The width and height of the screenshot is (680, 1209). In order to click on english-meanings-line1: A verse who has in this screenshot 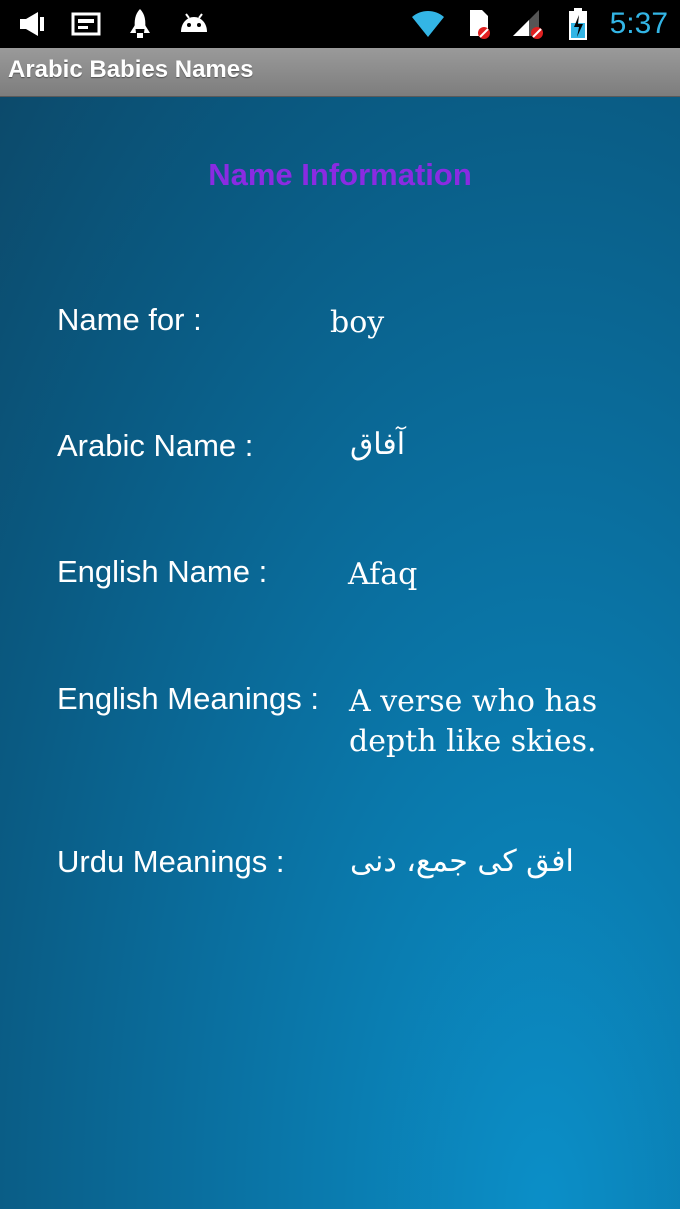, I will do `click(473, 701)`.